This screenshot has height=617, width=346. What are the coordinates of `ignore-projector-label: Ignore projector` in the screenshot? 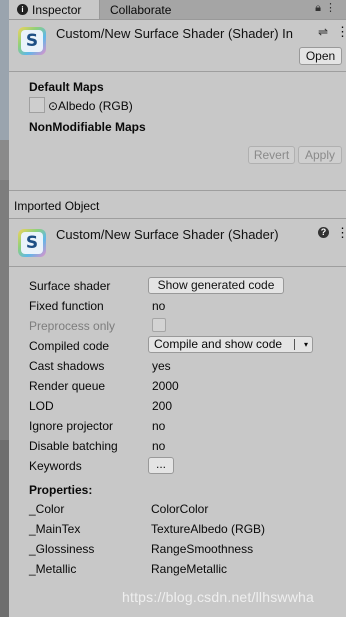 It's located at (71, 426).